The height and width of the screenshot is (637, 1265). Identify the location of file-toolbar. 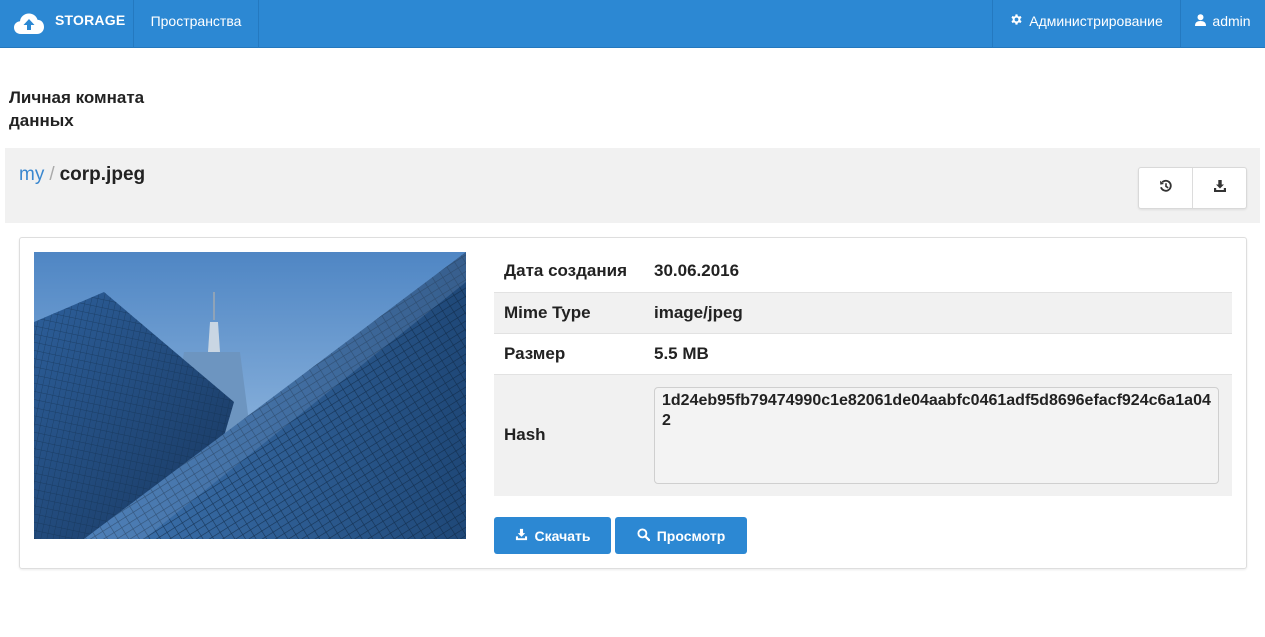
(1192, 188).